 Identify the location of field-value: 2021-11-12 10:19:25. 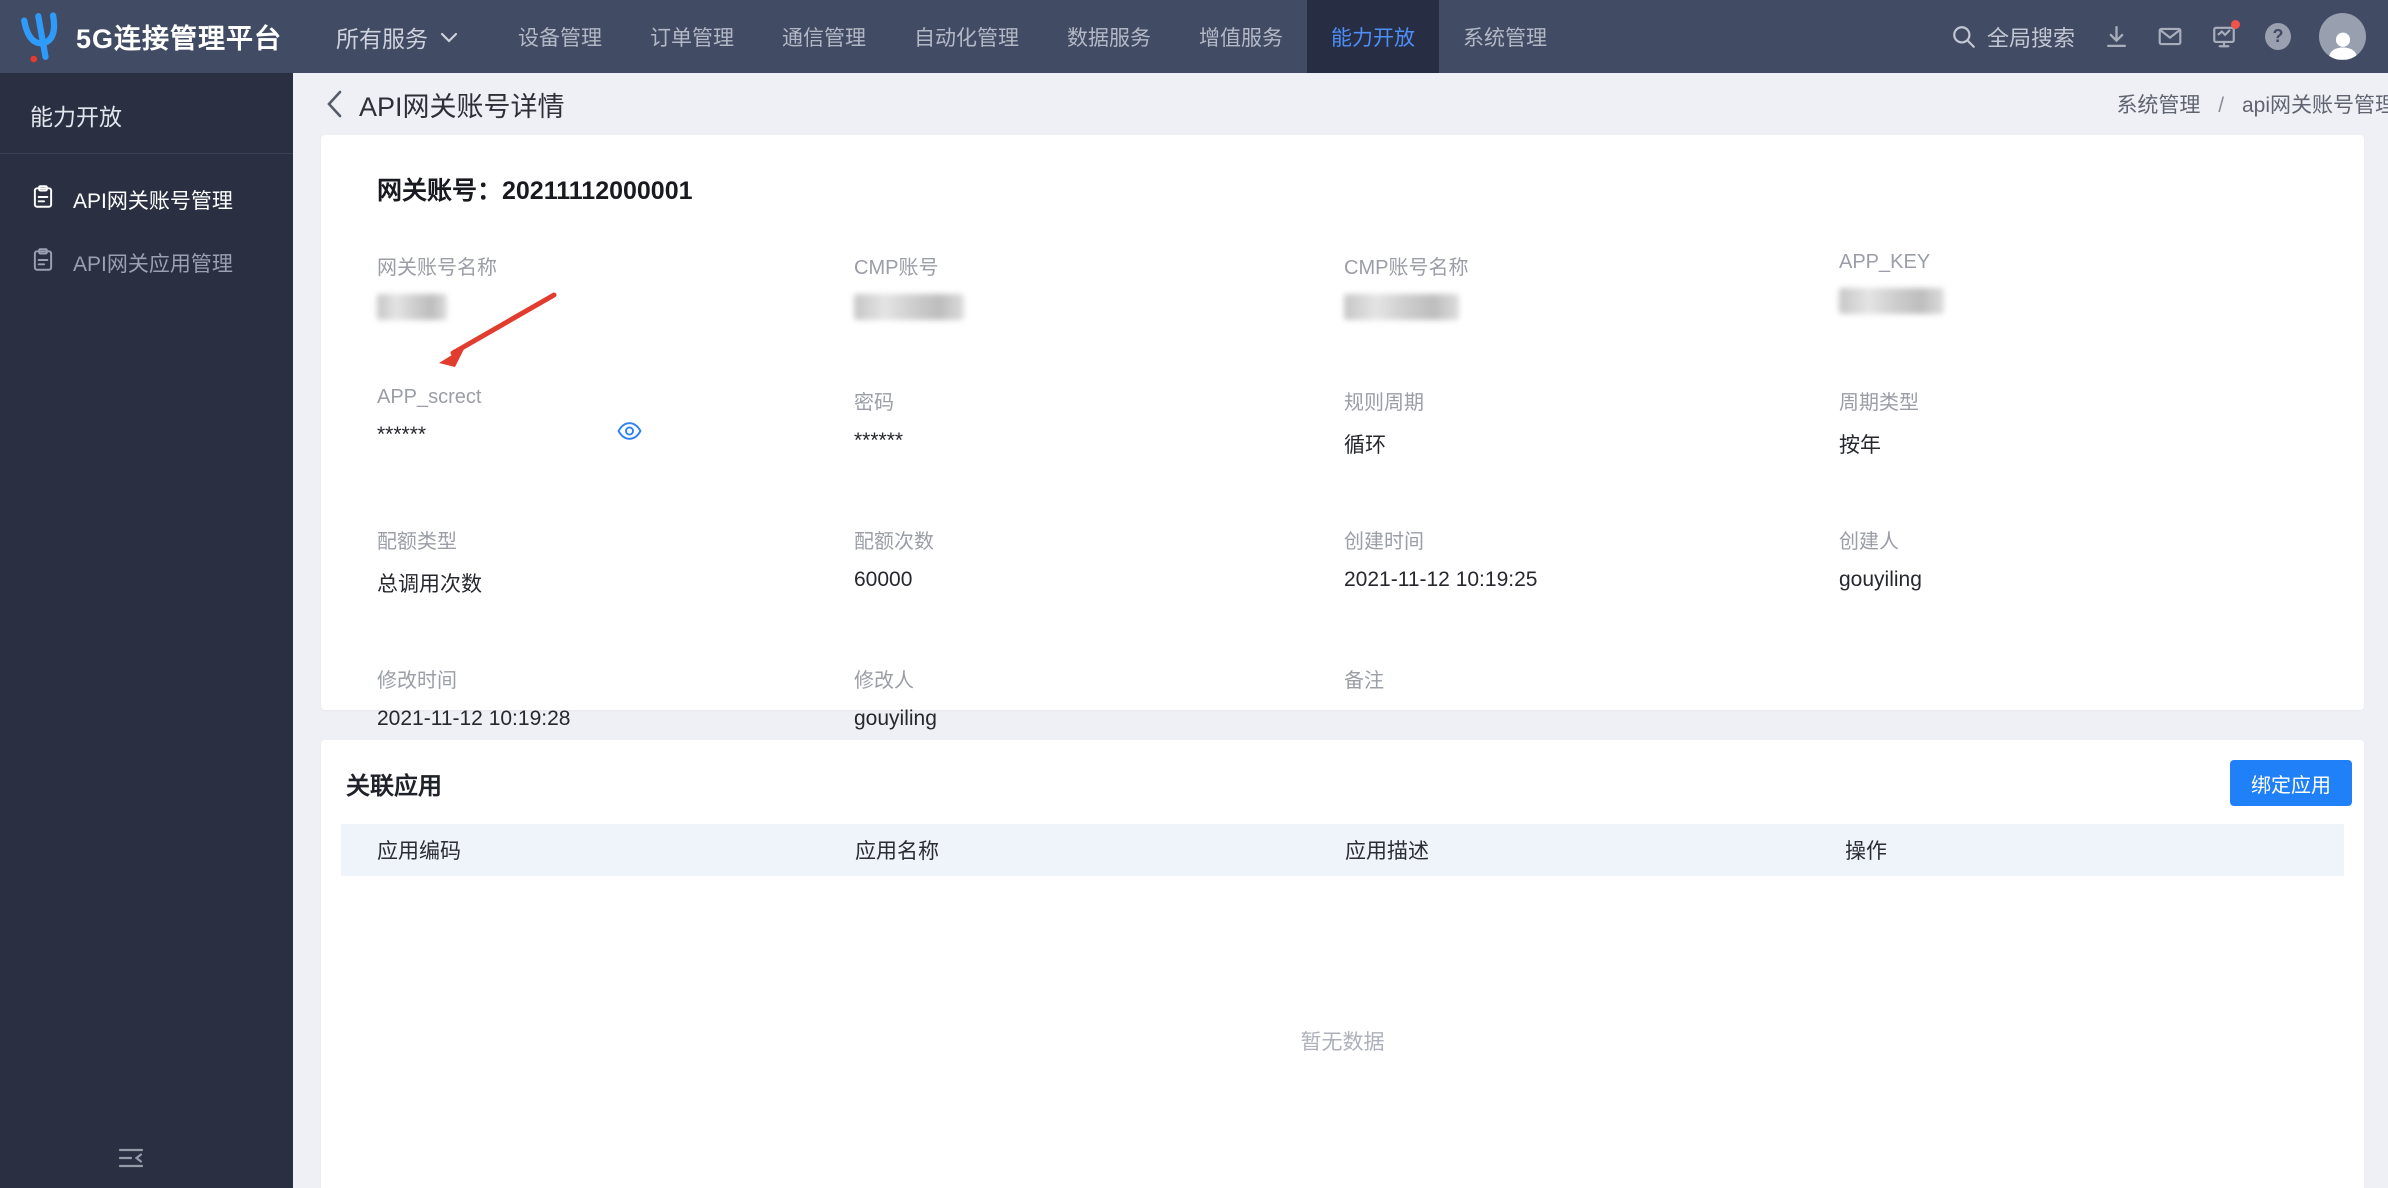
(1441, 579).